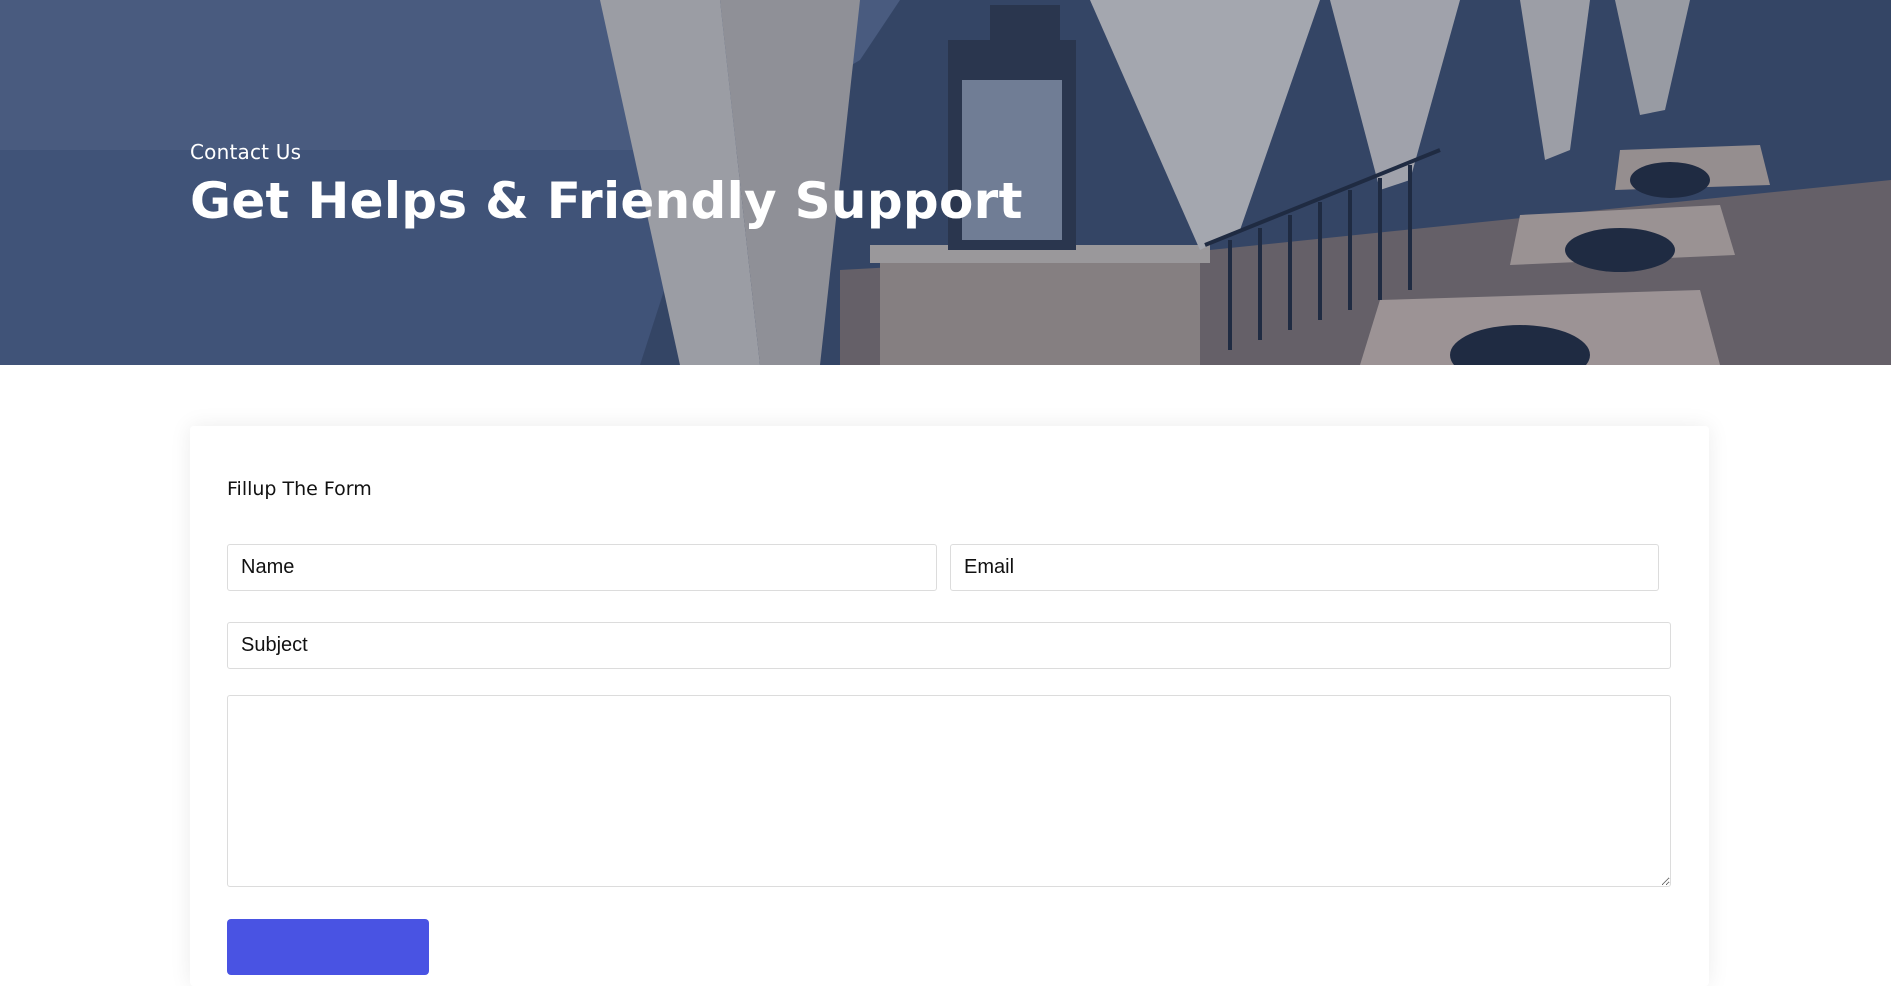 The width and height of the screenshot is (1891, 986). What do you see at coordinates (949, 791) in the screenshot?
I see `message-textarea` at bounding box center [949, 791].